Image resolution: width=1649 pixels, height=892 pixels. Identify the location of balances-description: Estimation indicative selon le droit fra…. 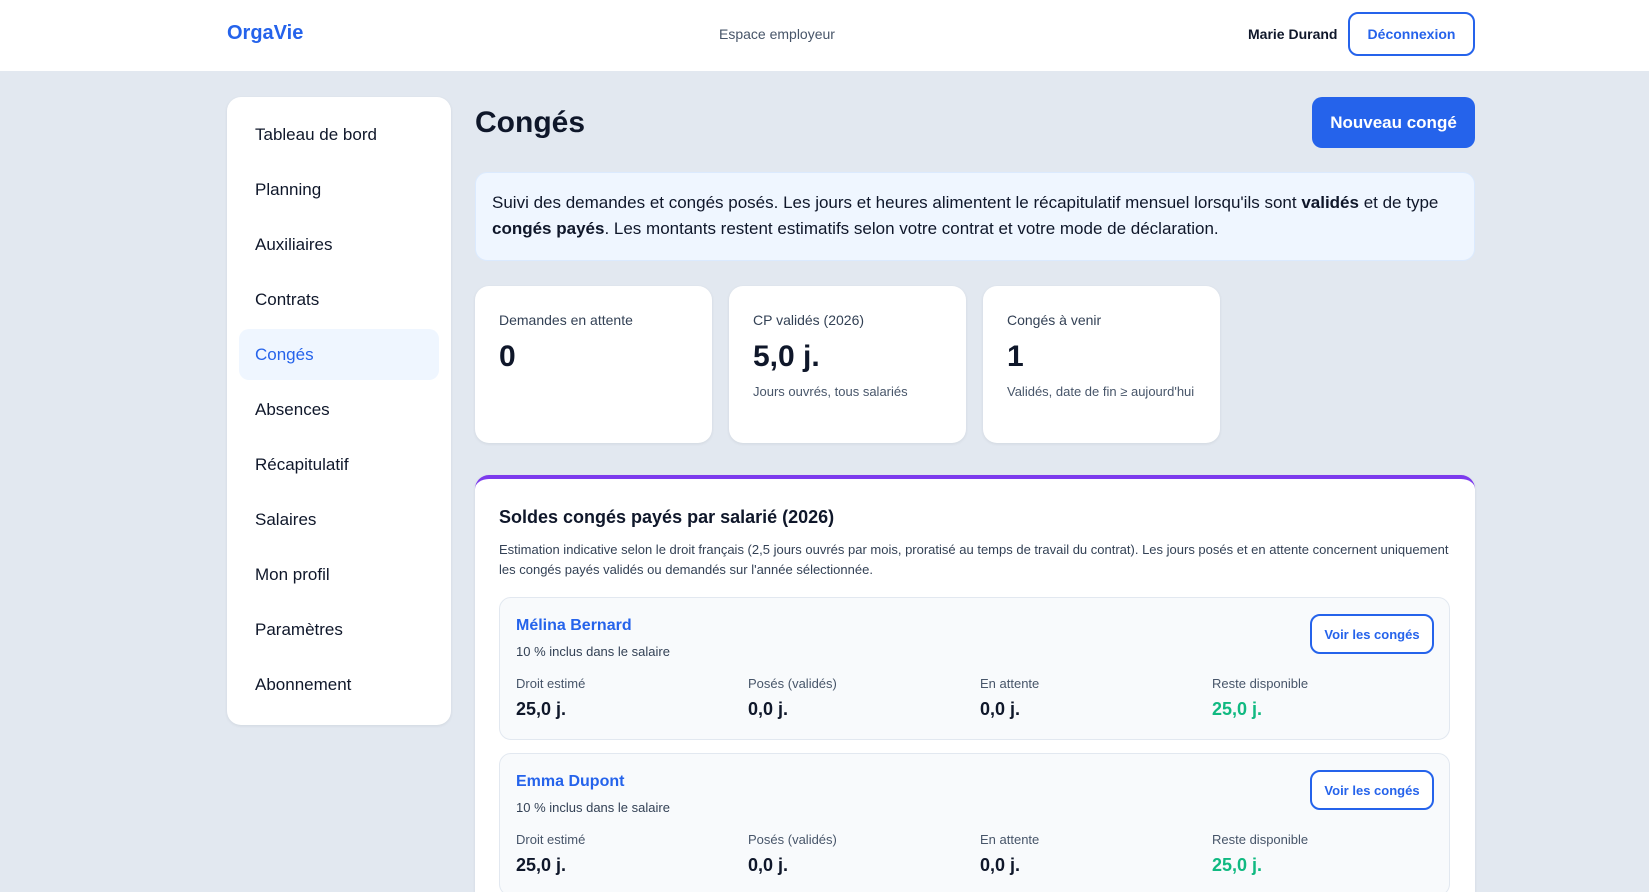
(974, 559).